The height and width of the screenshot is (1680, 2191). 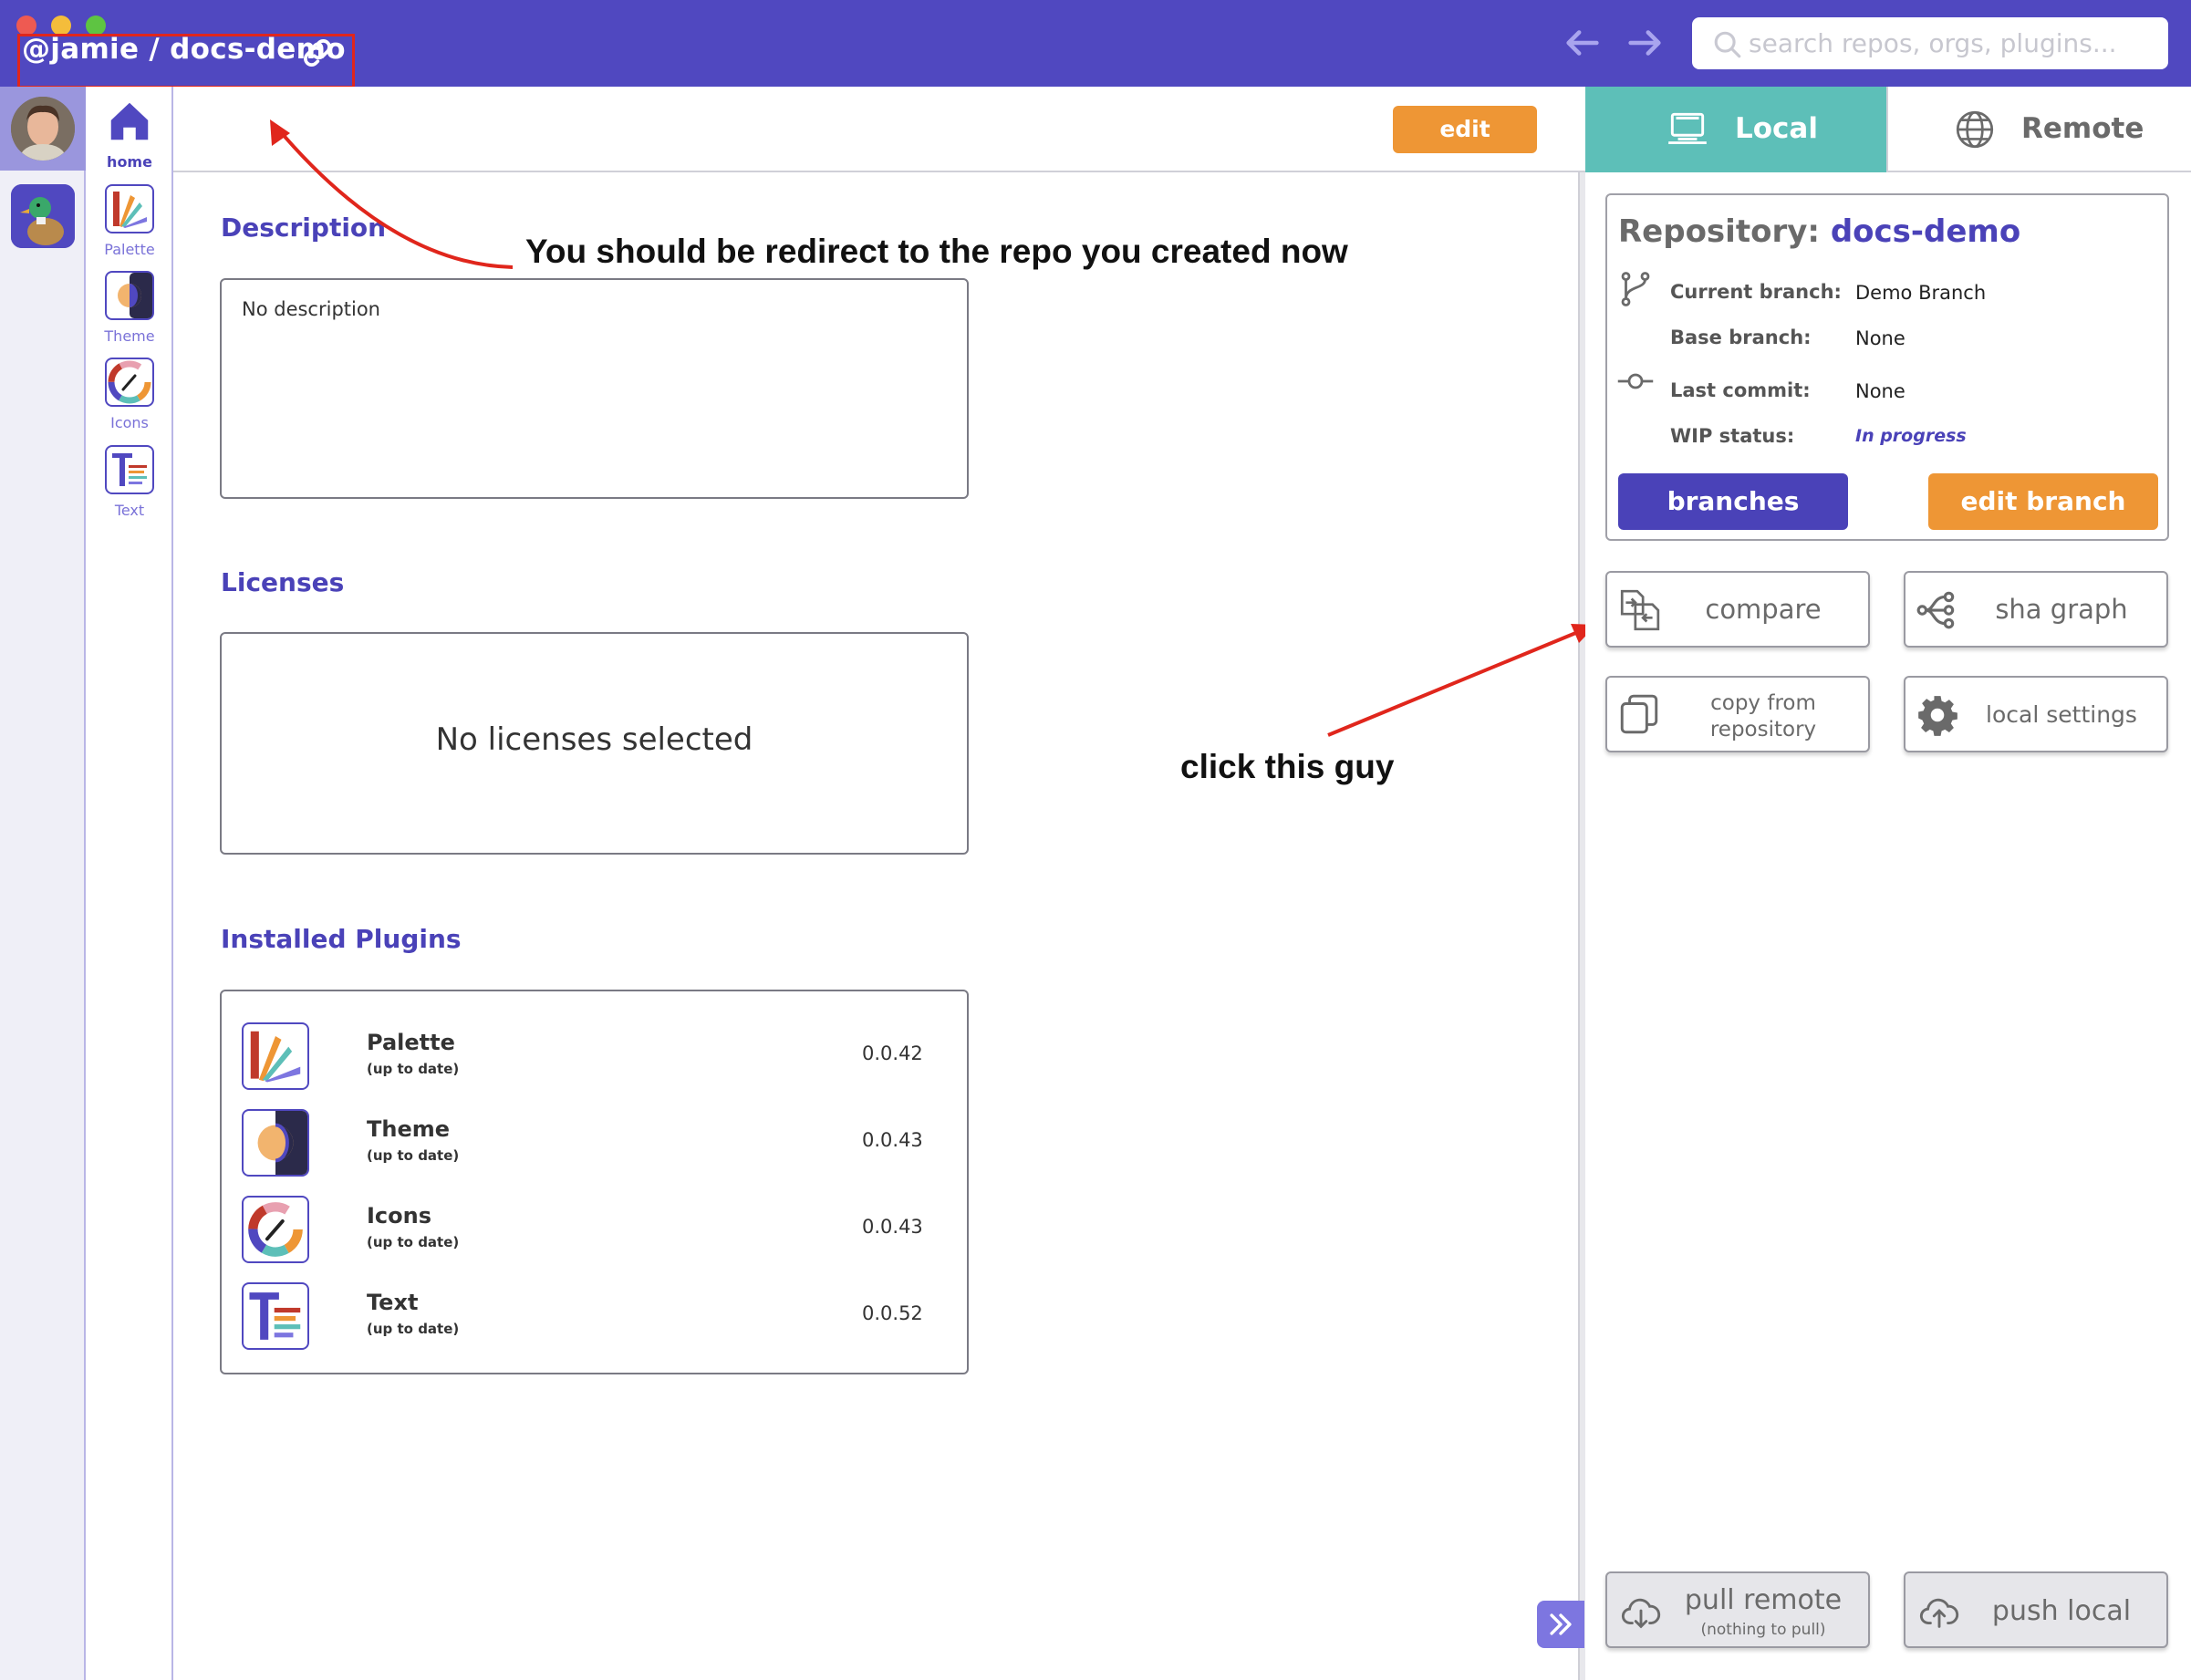 I want to click on edit-button: edit, so click(x=1465, y=129).